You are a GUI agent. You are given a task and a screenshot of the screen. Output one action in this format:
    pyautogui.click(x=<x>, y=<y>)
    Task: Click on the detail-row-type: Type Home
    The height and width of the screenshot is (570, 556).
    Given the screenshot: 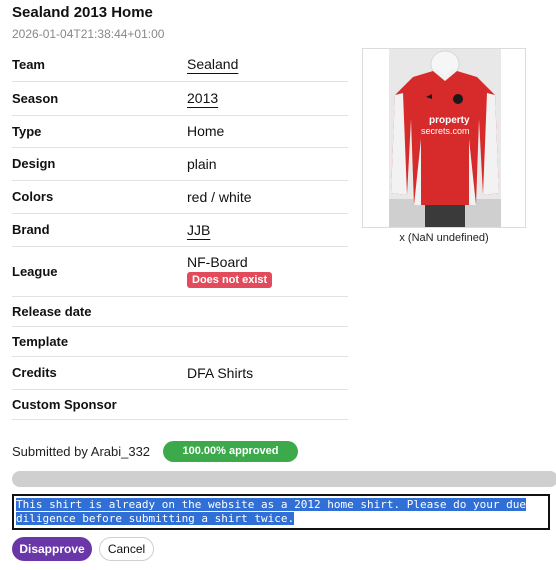 What is the action you would take?
    pyautogui.click(x=180, y=131)
    